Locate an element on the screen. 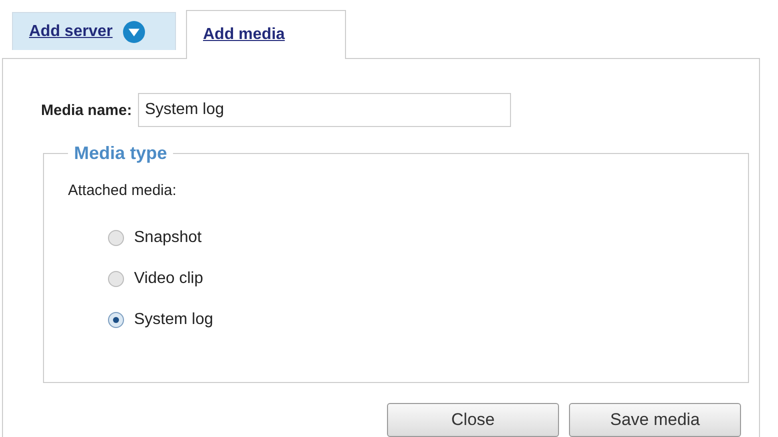 The image size is (778, 437). input-field: System log is located at coordinates (324, 110).